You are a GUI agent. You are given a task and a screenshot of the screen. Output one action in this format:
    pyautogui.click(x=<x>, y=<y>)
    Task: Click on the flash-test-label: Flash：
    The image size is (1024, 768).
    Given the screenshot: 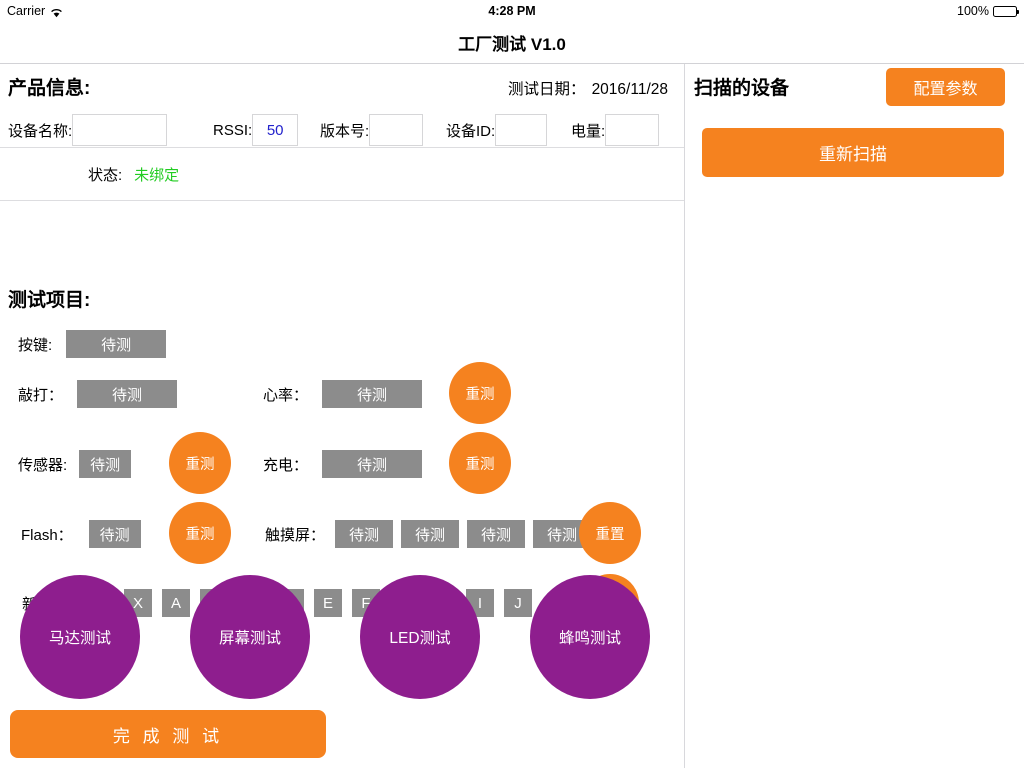 What is the action you would take?
    pyautogui.click(x=47, y=535)
    